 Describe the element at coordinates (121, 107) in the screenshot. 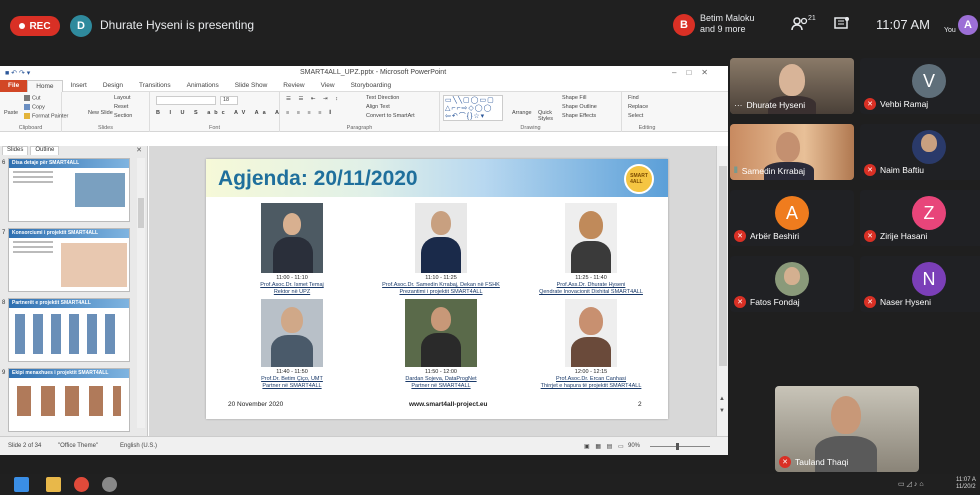

I see `reset-button: Reset` at that location.